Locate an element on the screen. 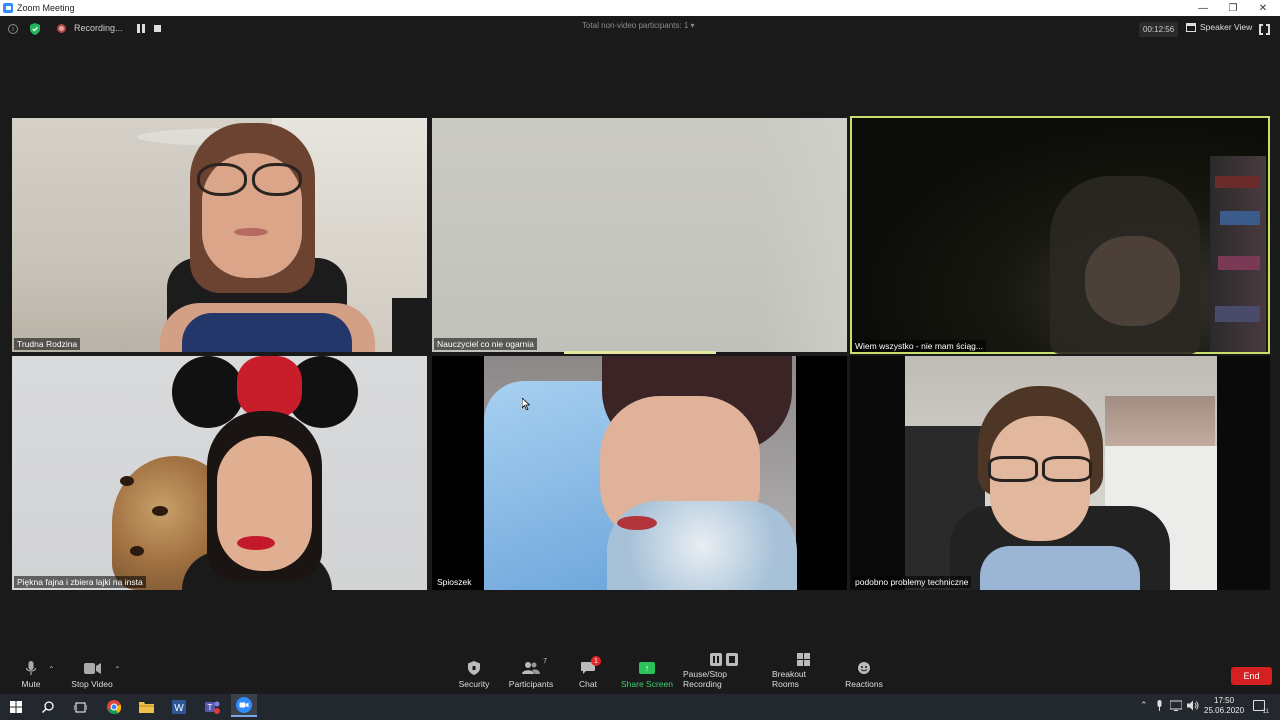  mute-label: Mute is located at coordinates (31, 684).